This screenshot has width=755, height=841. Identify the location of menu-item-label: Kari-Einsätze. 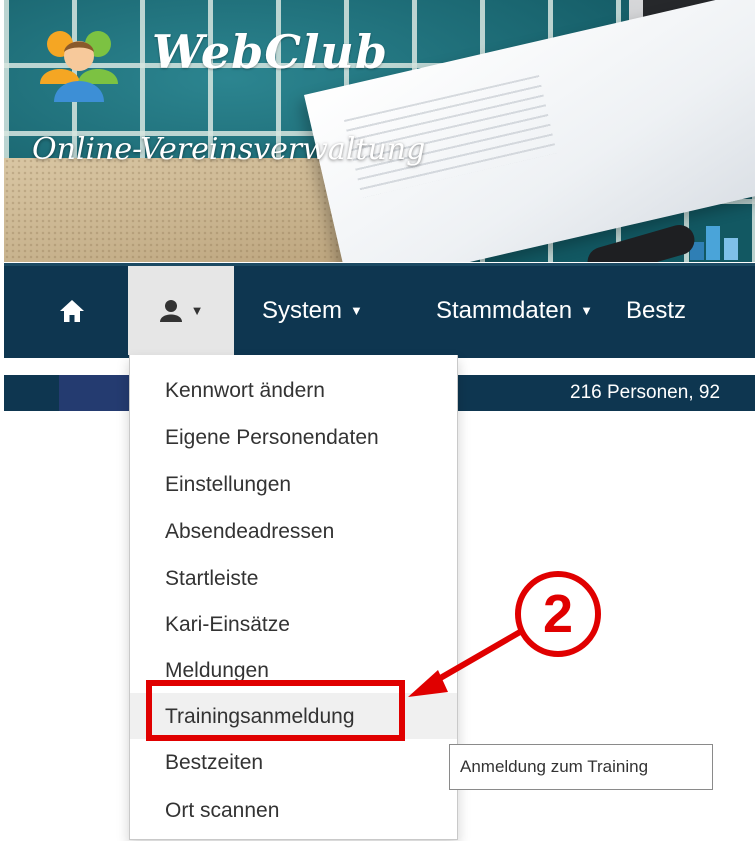
(227, 624).